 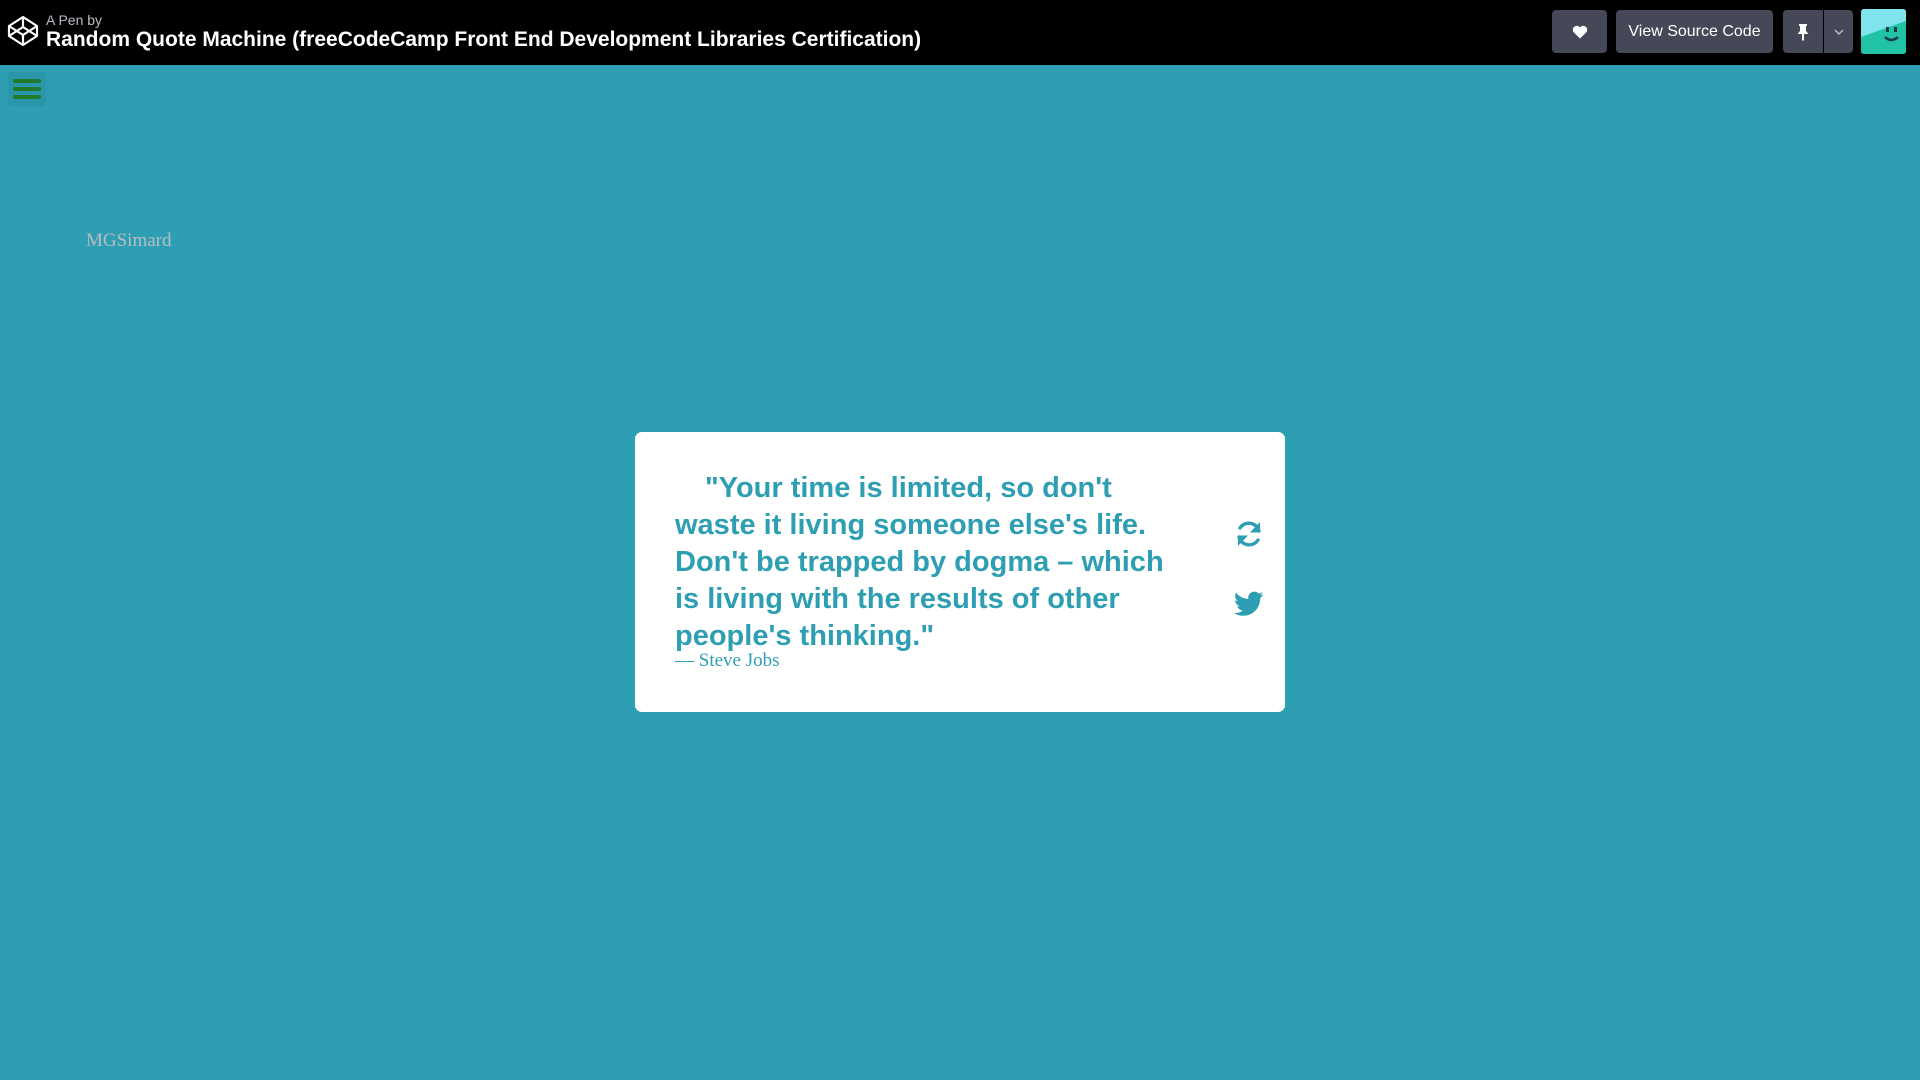 I want to click on new-quote-button, so click(x=1249, y=534).